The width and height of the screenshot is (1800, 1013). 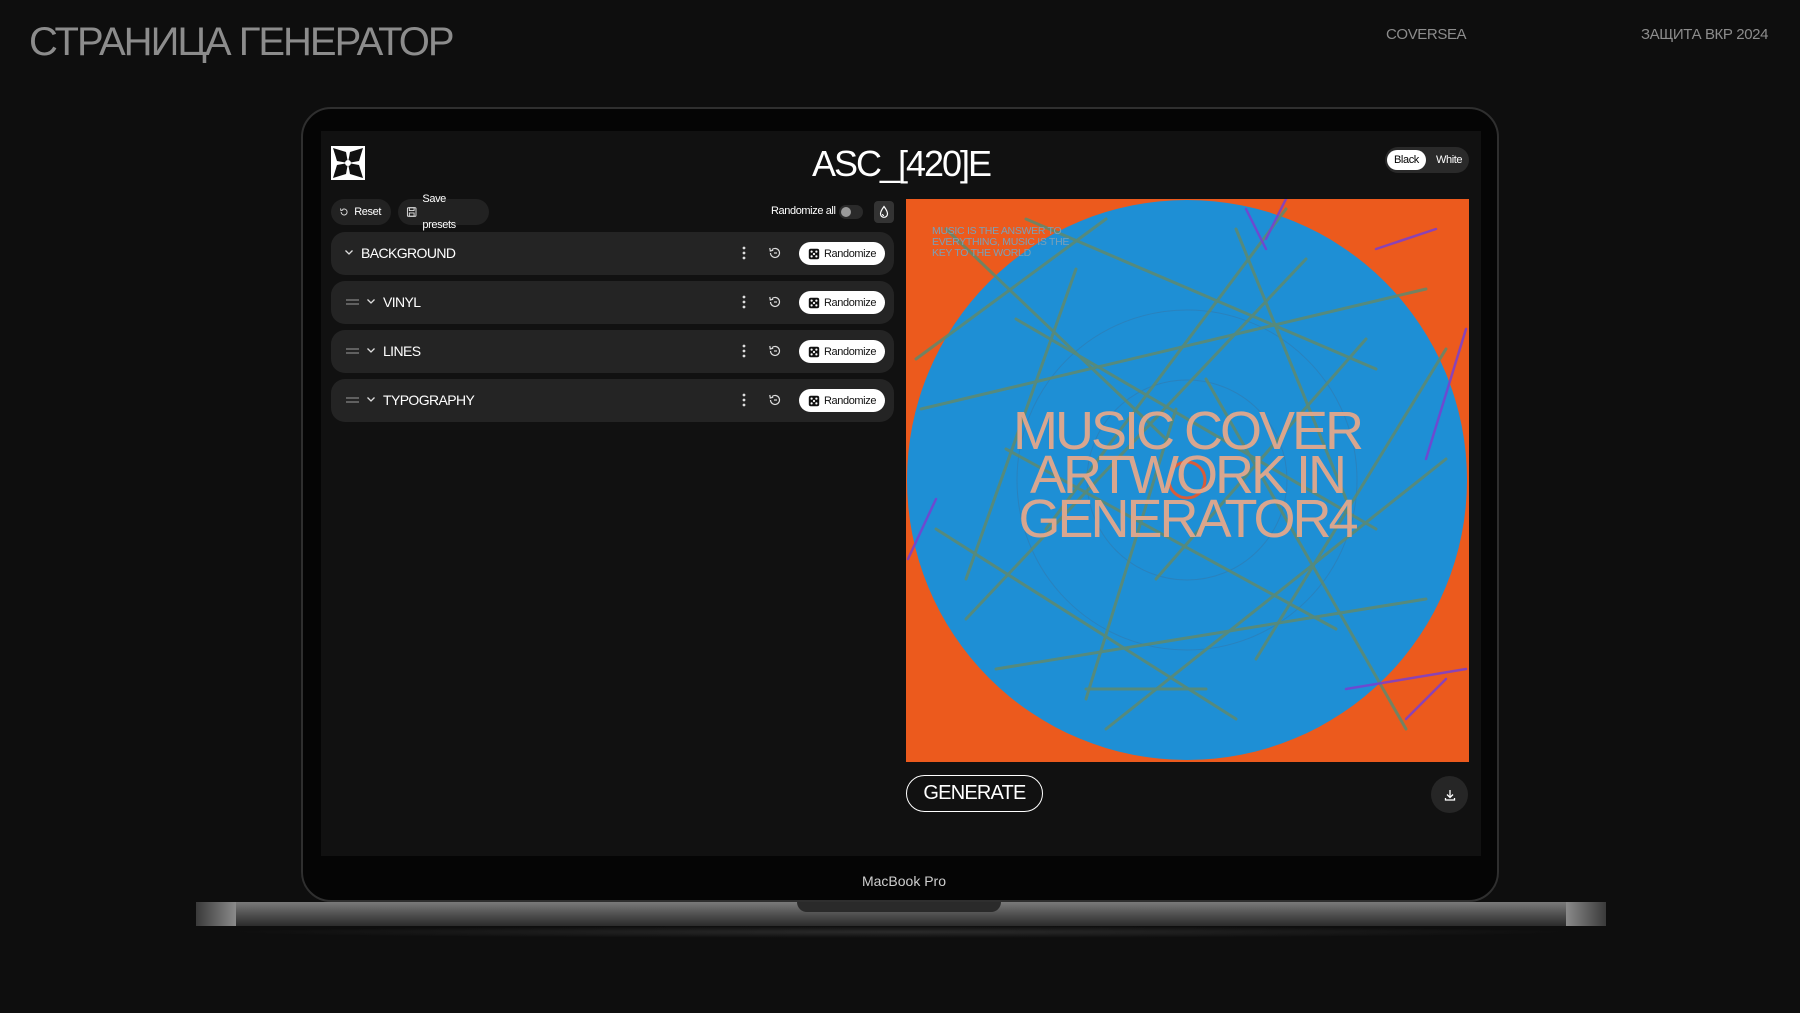 I want to click on artwork-headline: MUSIC COVER ARTWORK IN GENERATOR4, so click(x=1189, y=475).